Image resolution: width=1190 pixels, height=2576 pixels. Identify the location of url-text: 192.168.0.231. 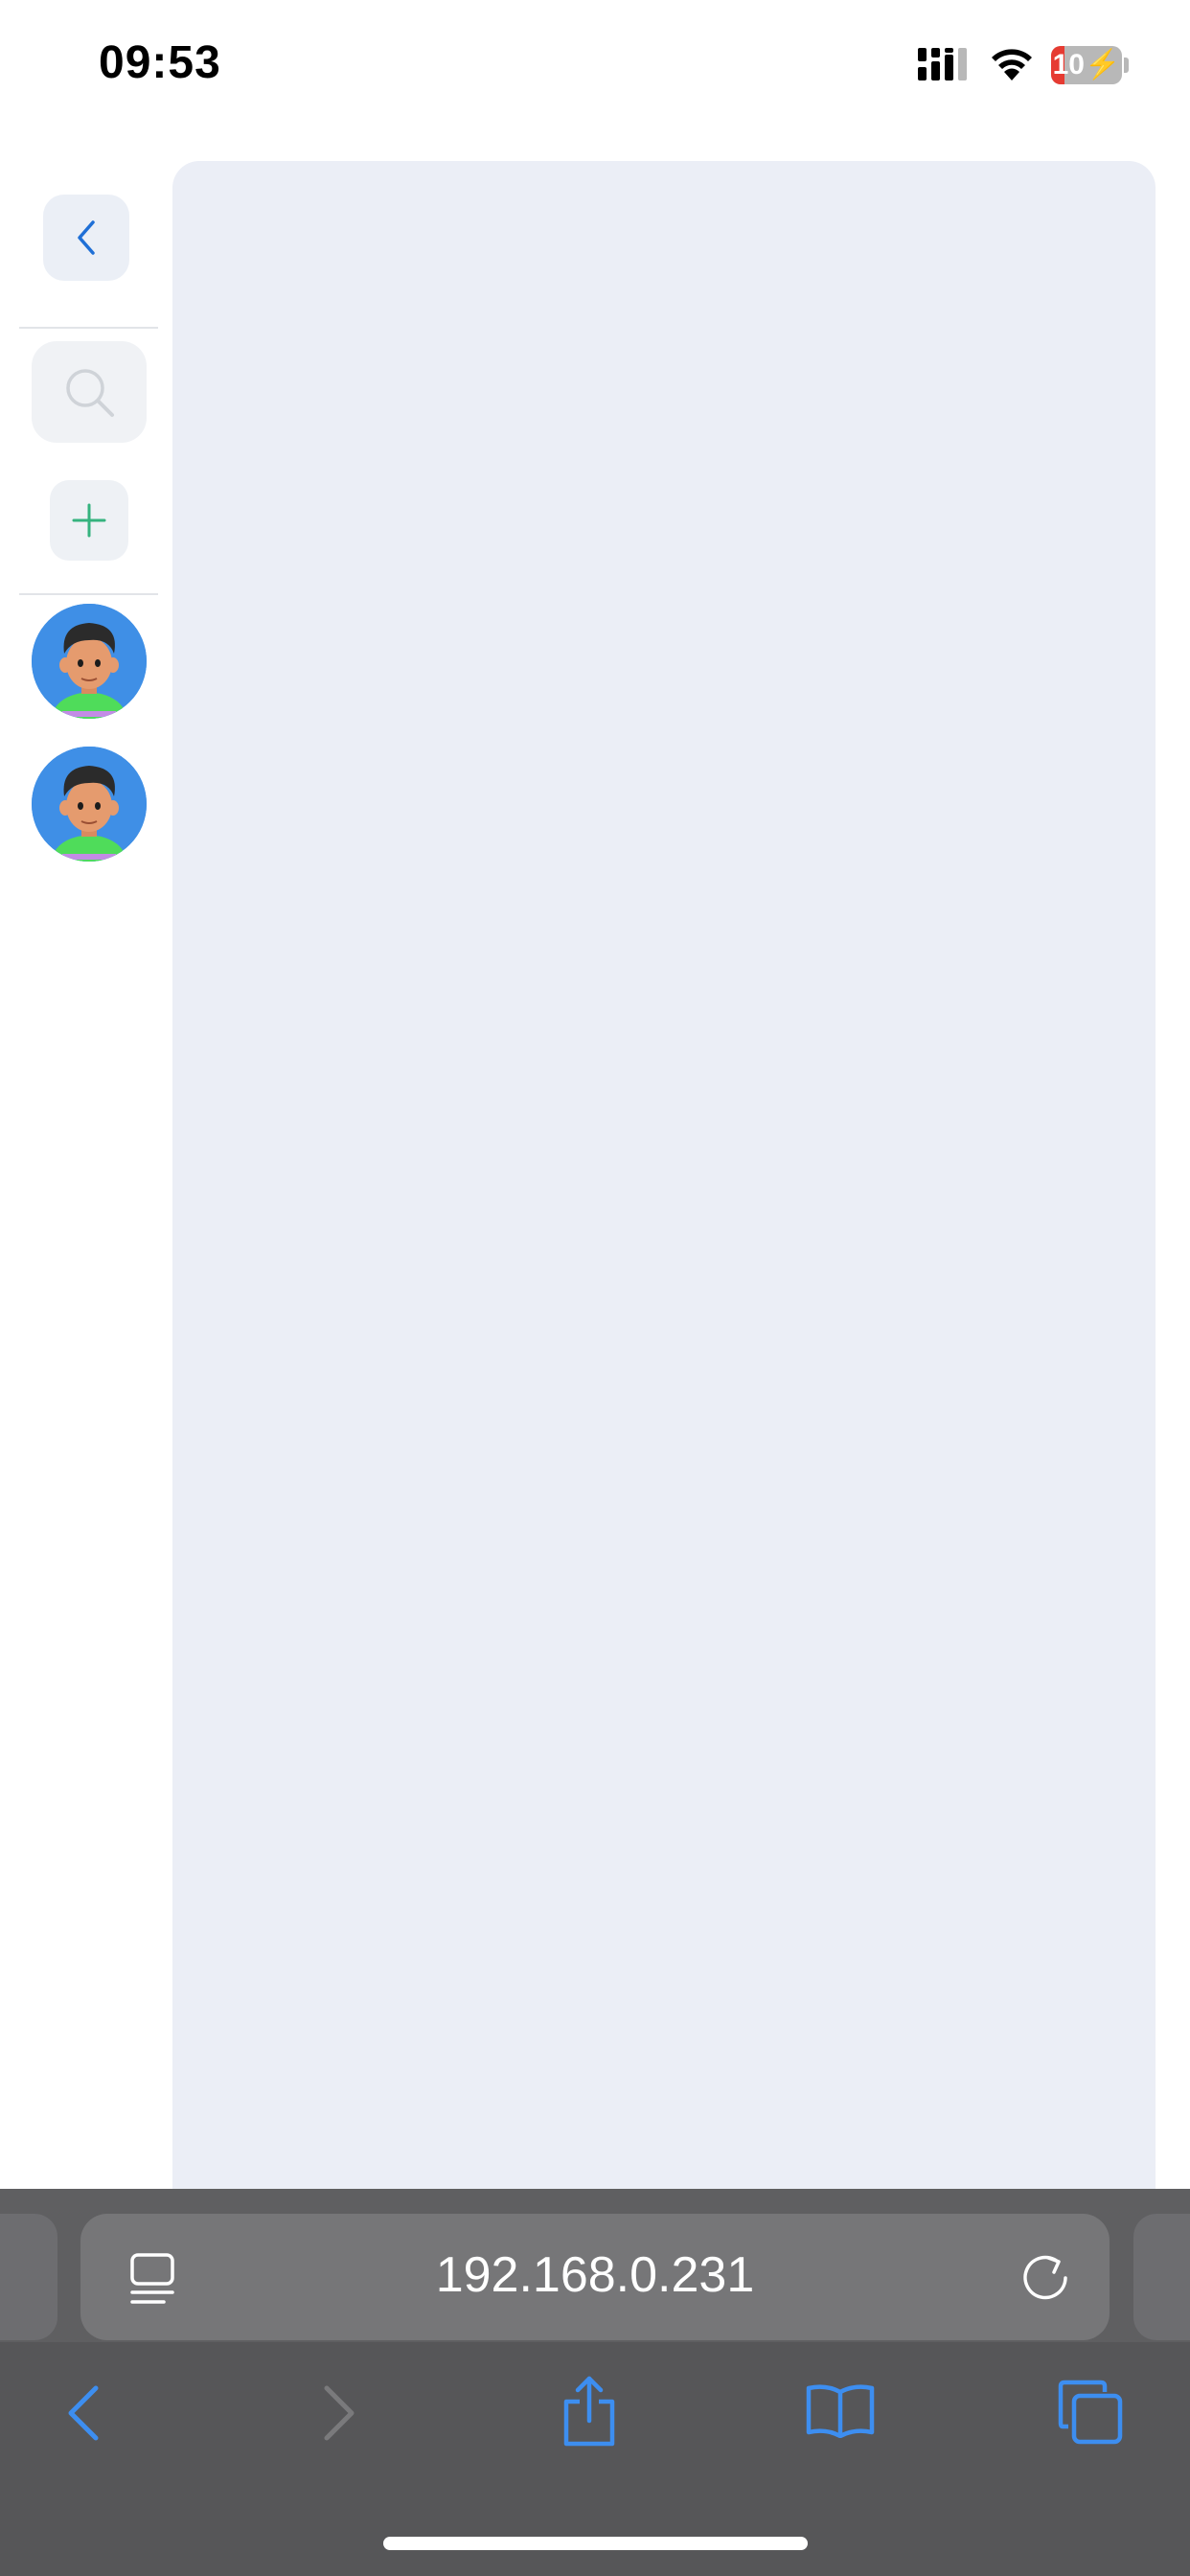
(595, 2275).